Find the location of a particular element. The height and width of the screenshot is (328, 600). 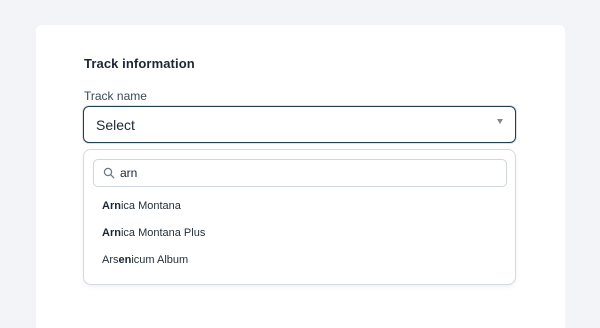

option-text-match: en is located at coordinates (125, 260).